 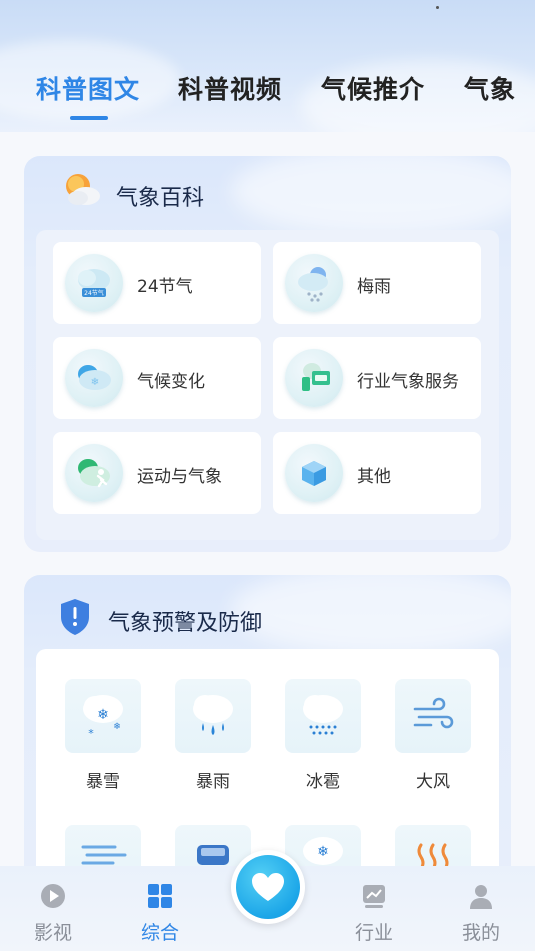 I want to click on tile-label: 梅雨, so click(x=374, y=287).